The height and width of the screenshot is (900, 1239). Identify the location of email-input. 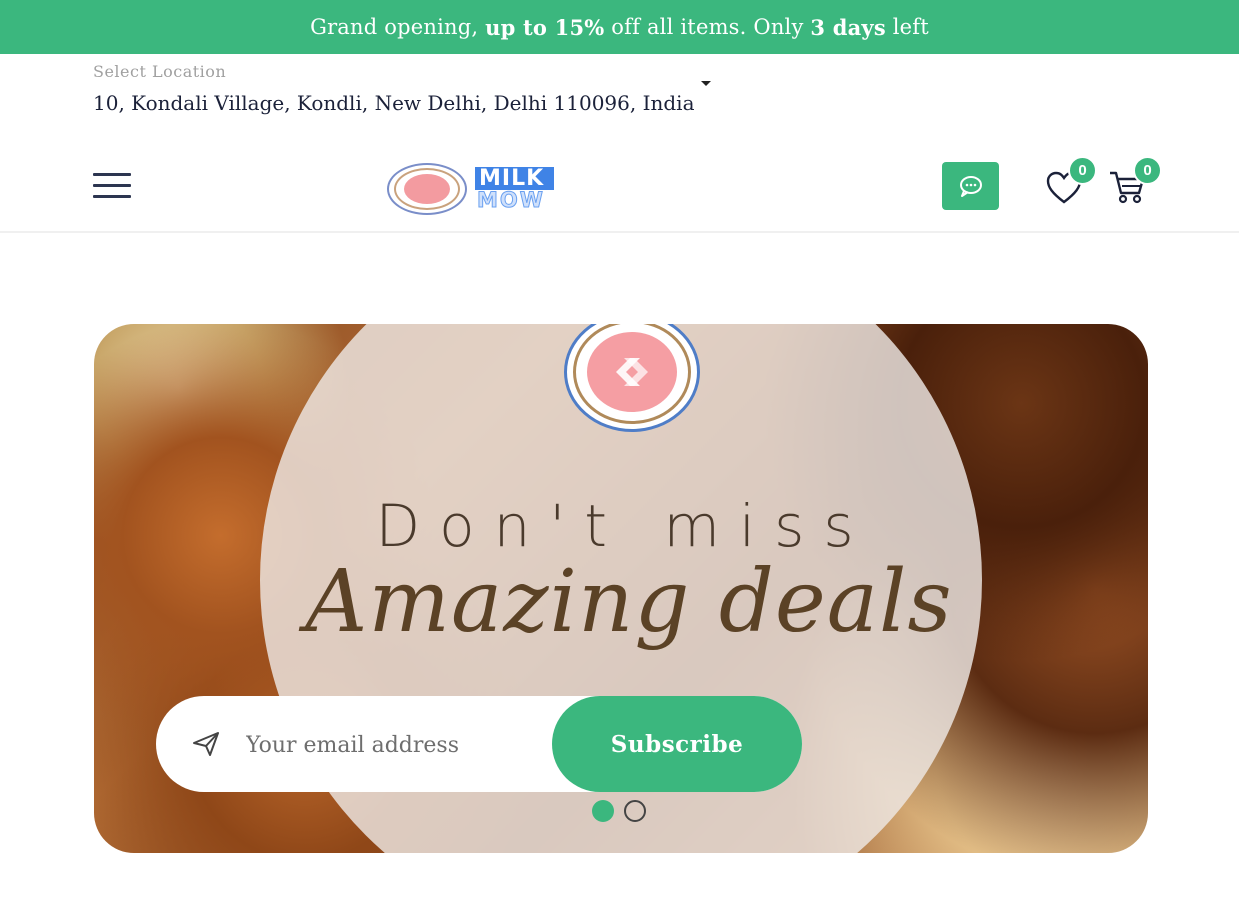
(396, 745).